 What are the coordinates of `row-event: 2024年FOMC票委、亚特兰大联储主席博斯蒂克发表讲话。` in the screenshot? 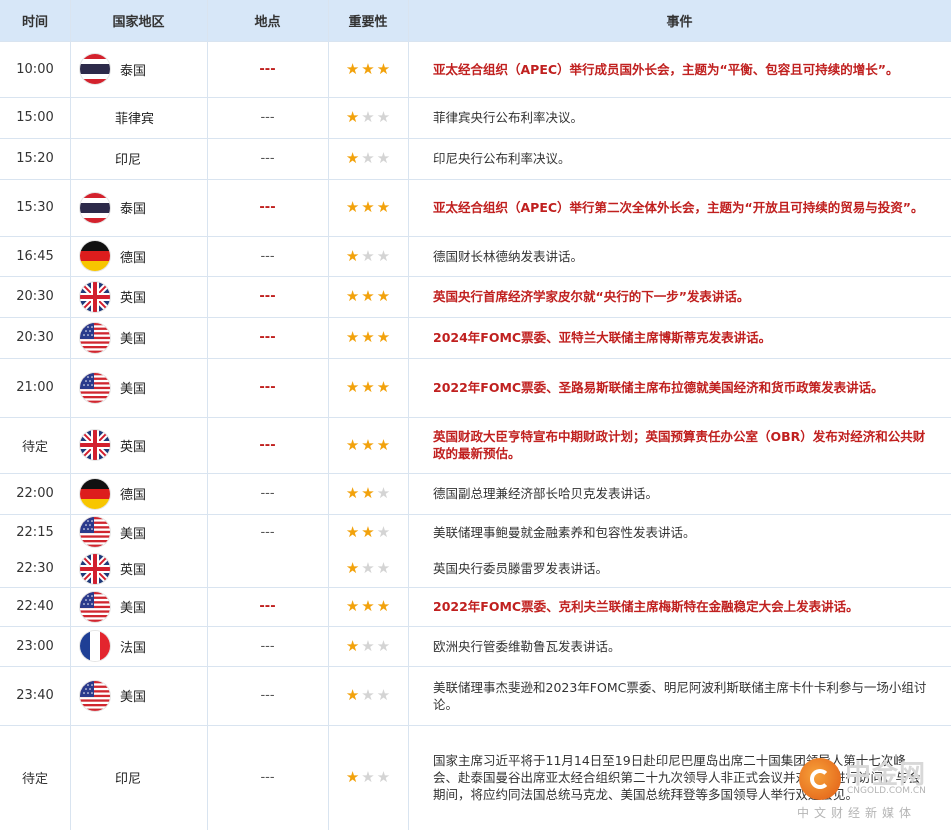 It's located at (602, 337).